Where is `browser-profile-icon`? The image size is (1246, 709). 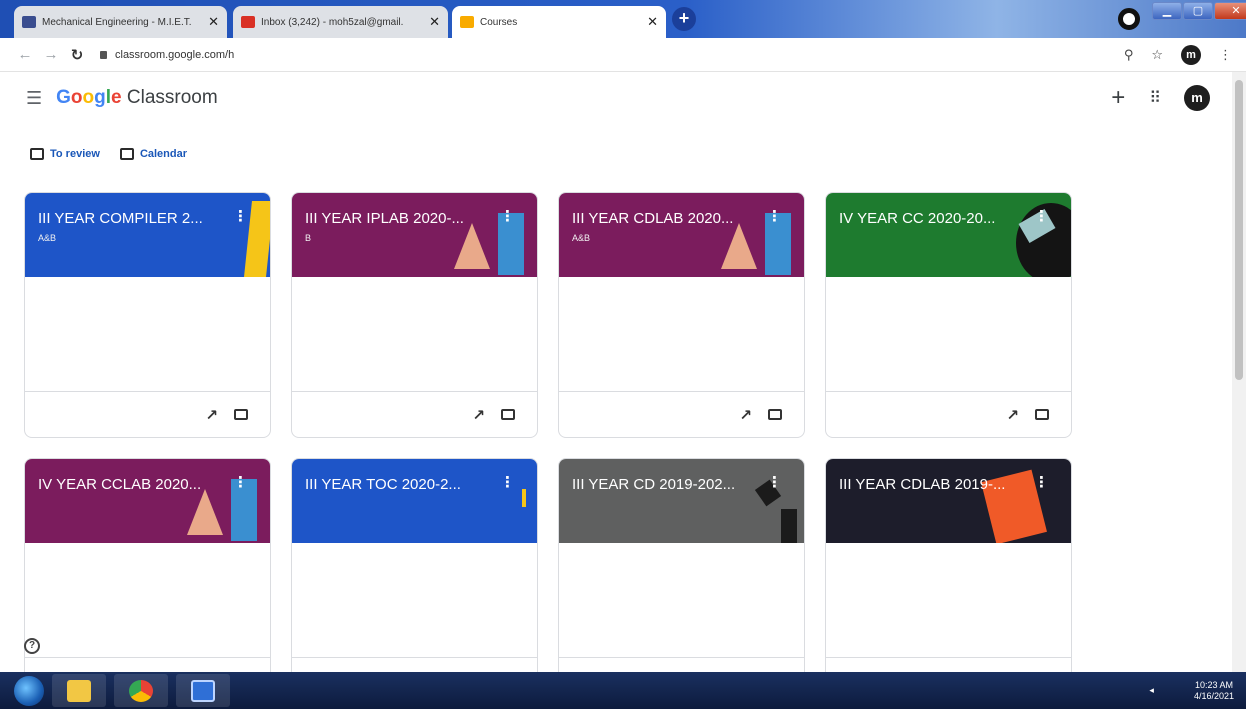 browser-profile-icon is located at coordinates (1129, 19).